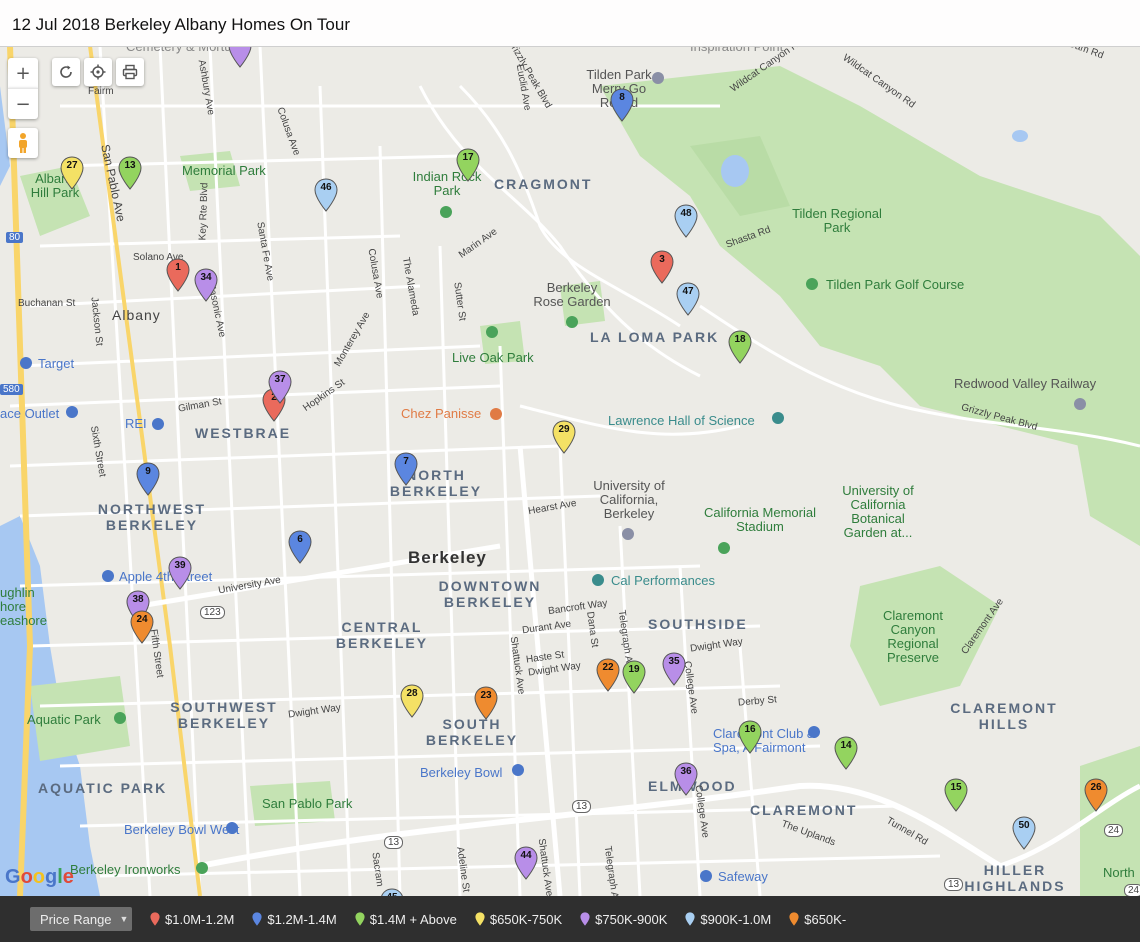  I want to click on label-berkeley-bowl: Berkeley Bowl, so click(461, 772).